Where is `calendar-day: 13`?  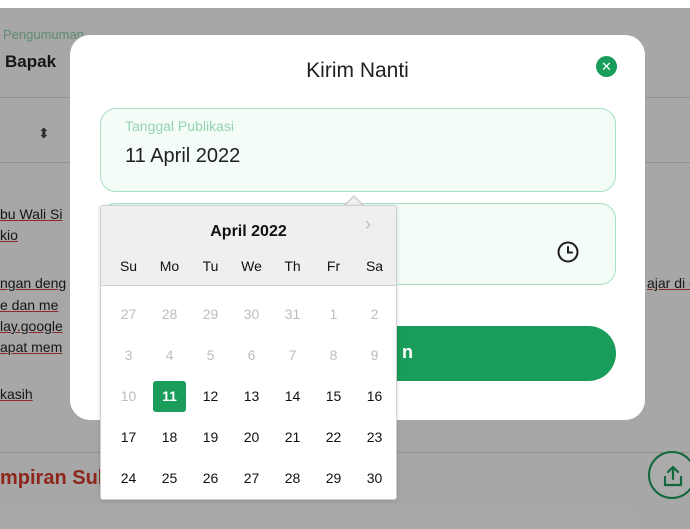
calendar-day: 13 is located at coordinates (251, 396).